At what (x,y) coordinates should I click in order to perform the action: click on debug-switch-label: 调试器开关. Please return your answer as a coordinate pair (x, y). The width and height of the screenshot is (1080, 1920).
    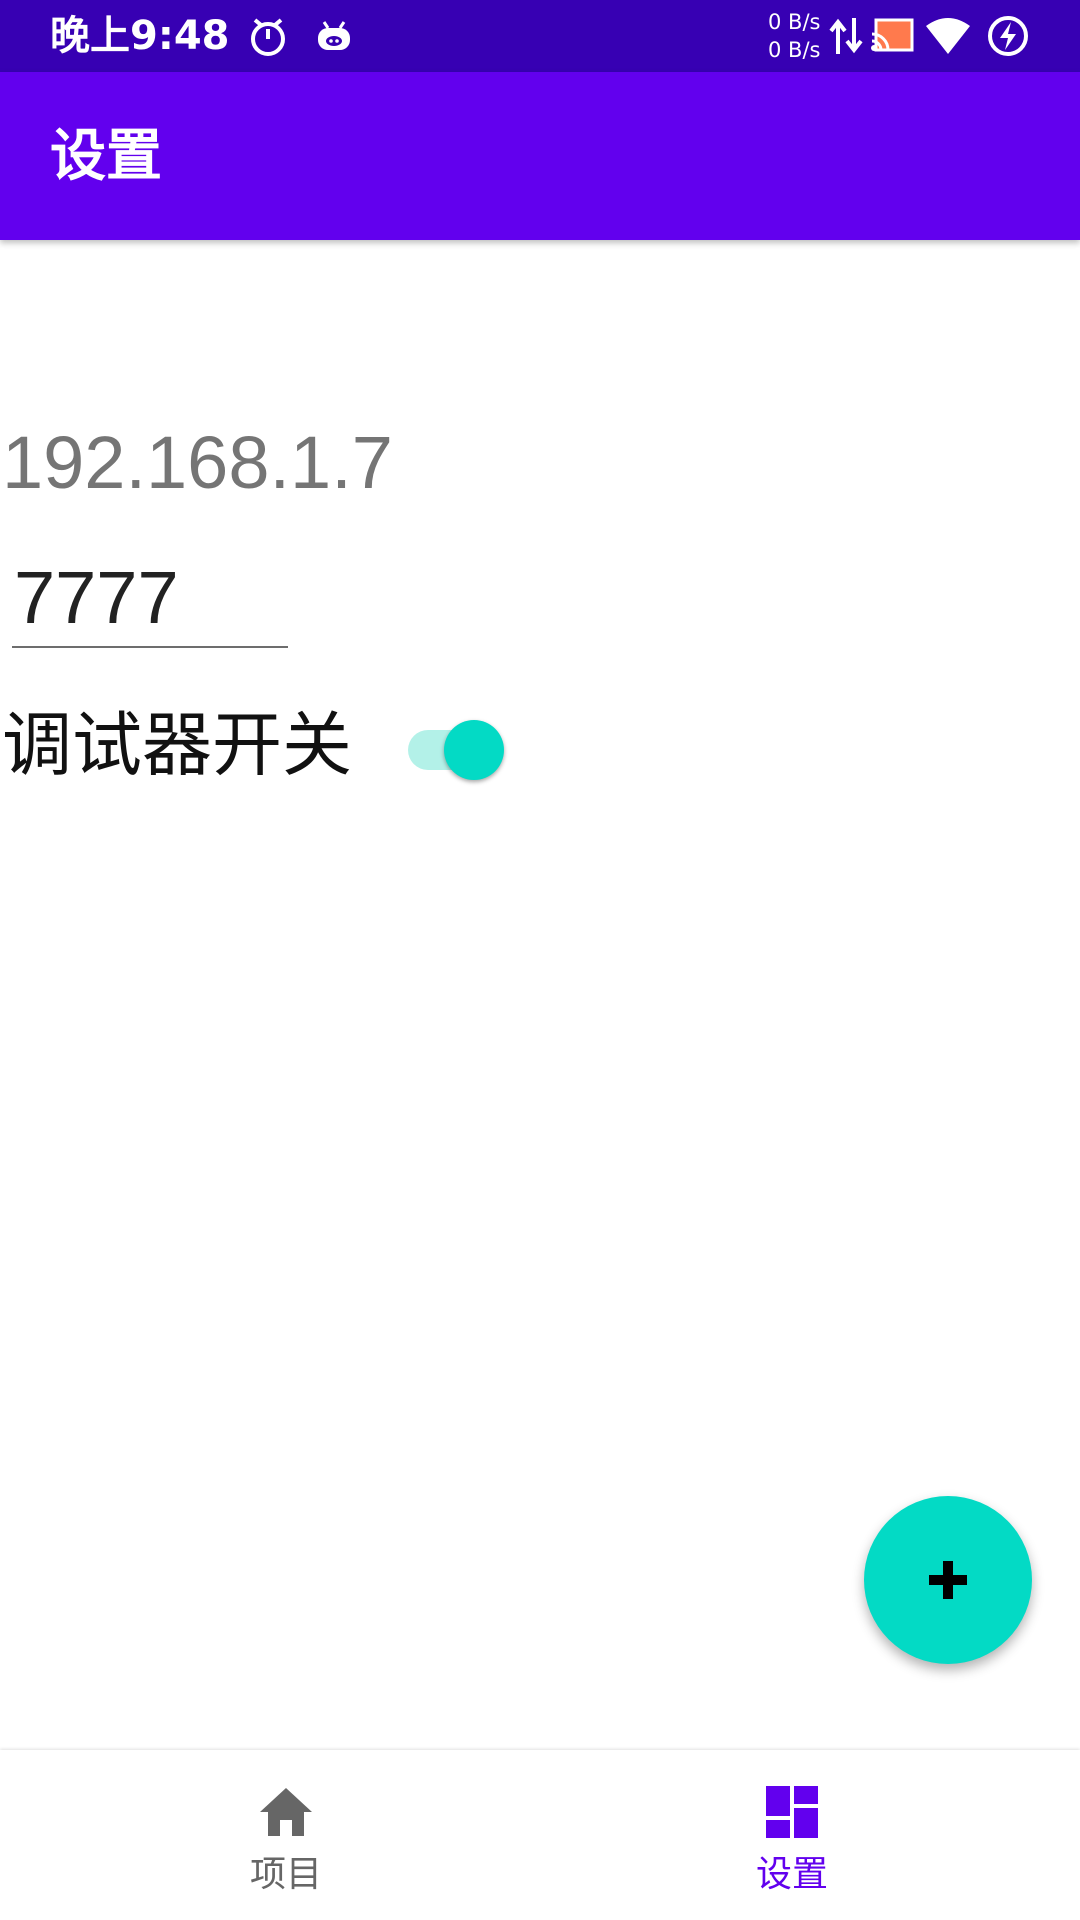
    Looking at the image, I should click on (177, 745).